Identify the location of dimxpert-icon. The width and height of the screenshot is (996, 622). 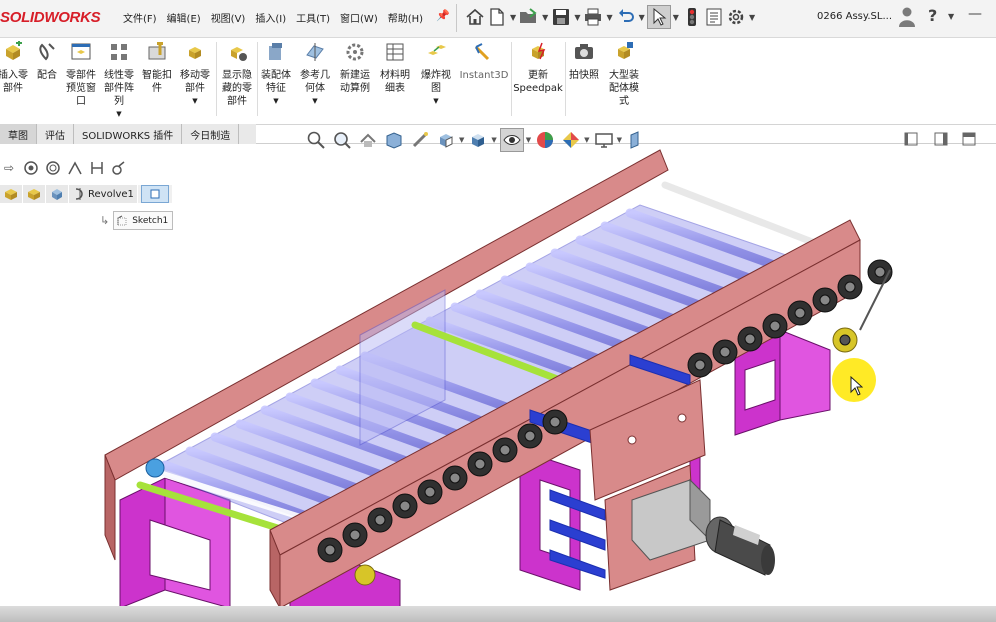
(97, 168).